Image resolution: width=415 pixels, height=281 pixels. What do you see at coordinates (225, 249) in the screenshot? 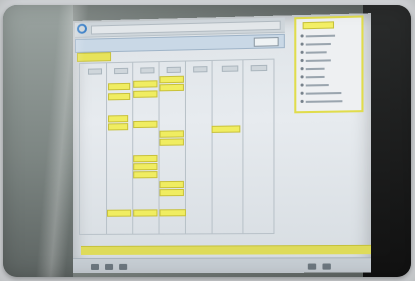
I see `status-strip` at bounding box center [225, 249].